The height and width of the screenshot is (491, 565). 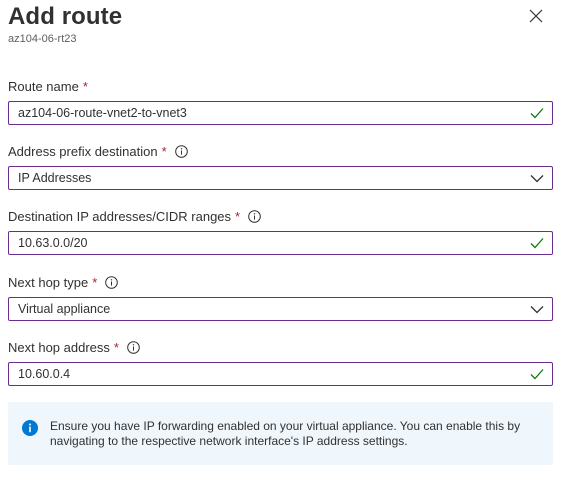 I want to click on route-name-input: az104-06-route-vnet2-to-vnet3, so click(x=280, y=113).